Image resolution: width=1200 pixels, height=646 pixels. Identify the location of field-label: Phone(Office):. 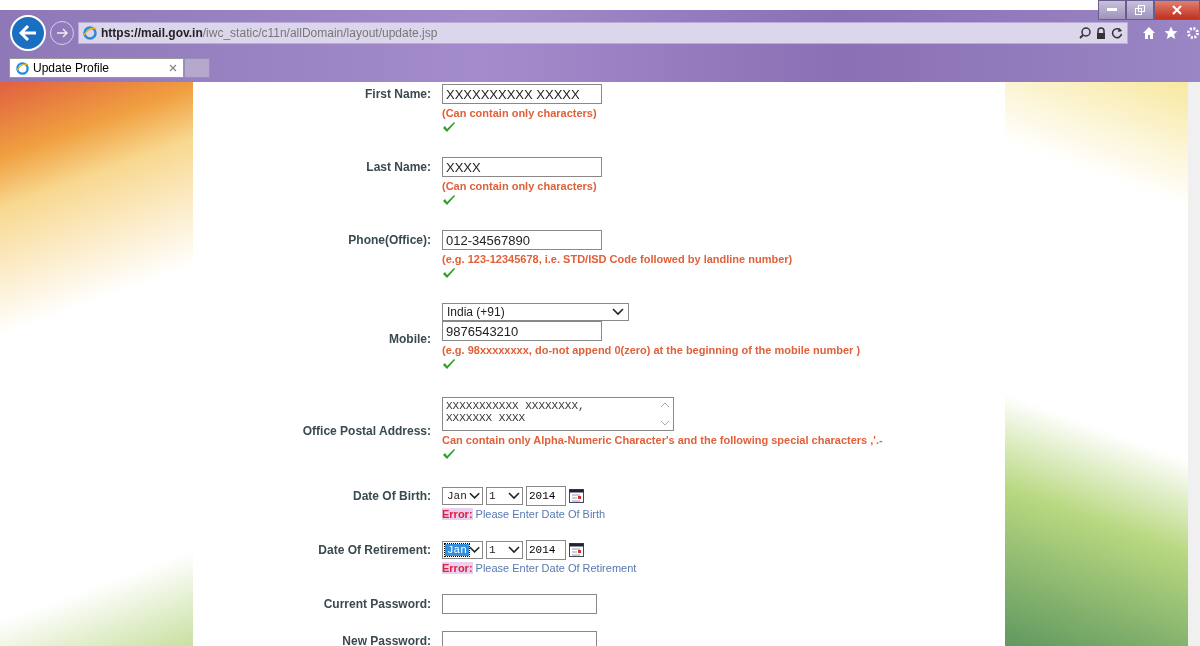
(389, 239).